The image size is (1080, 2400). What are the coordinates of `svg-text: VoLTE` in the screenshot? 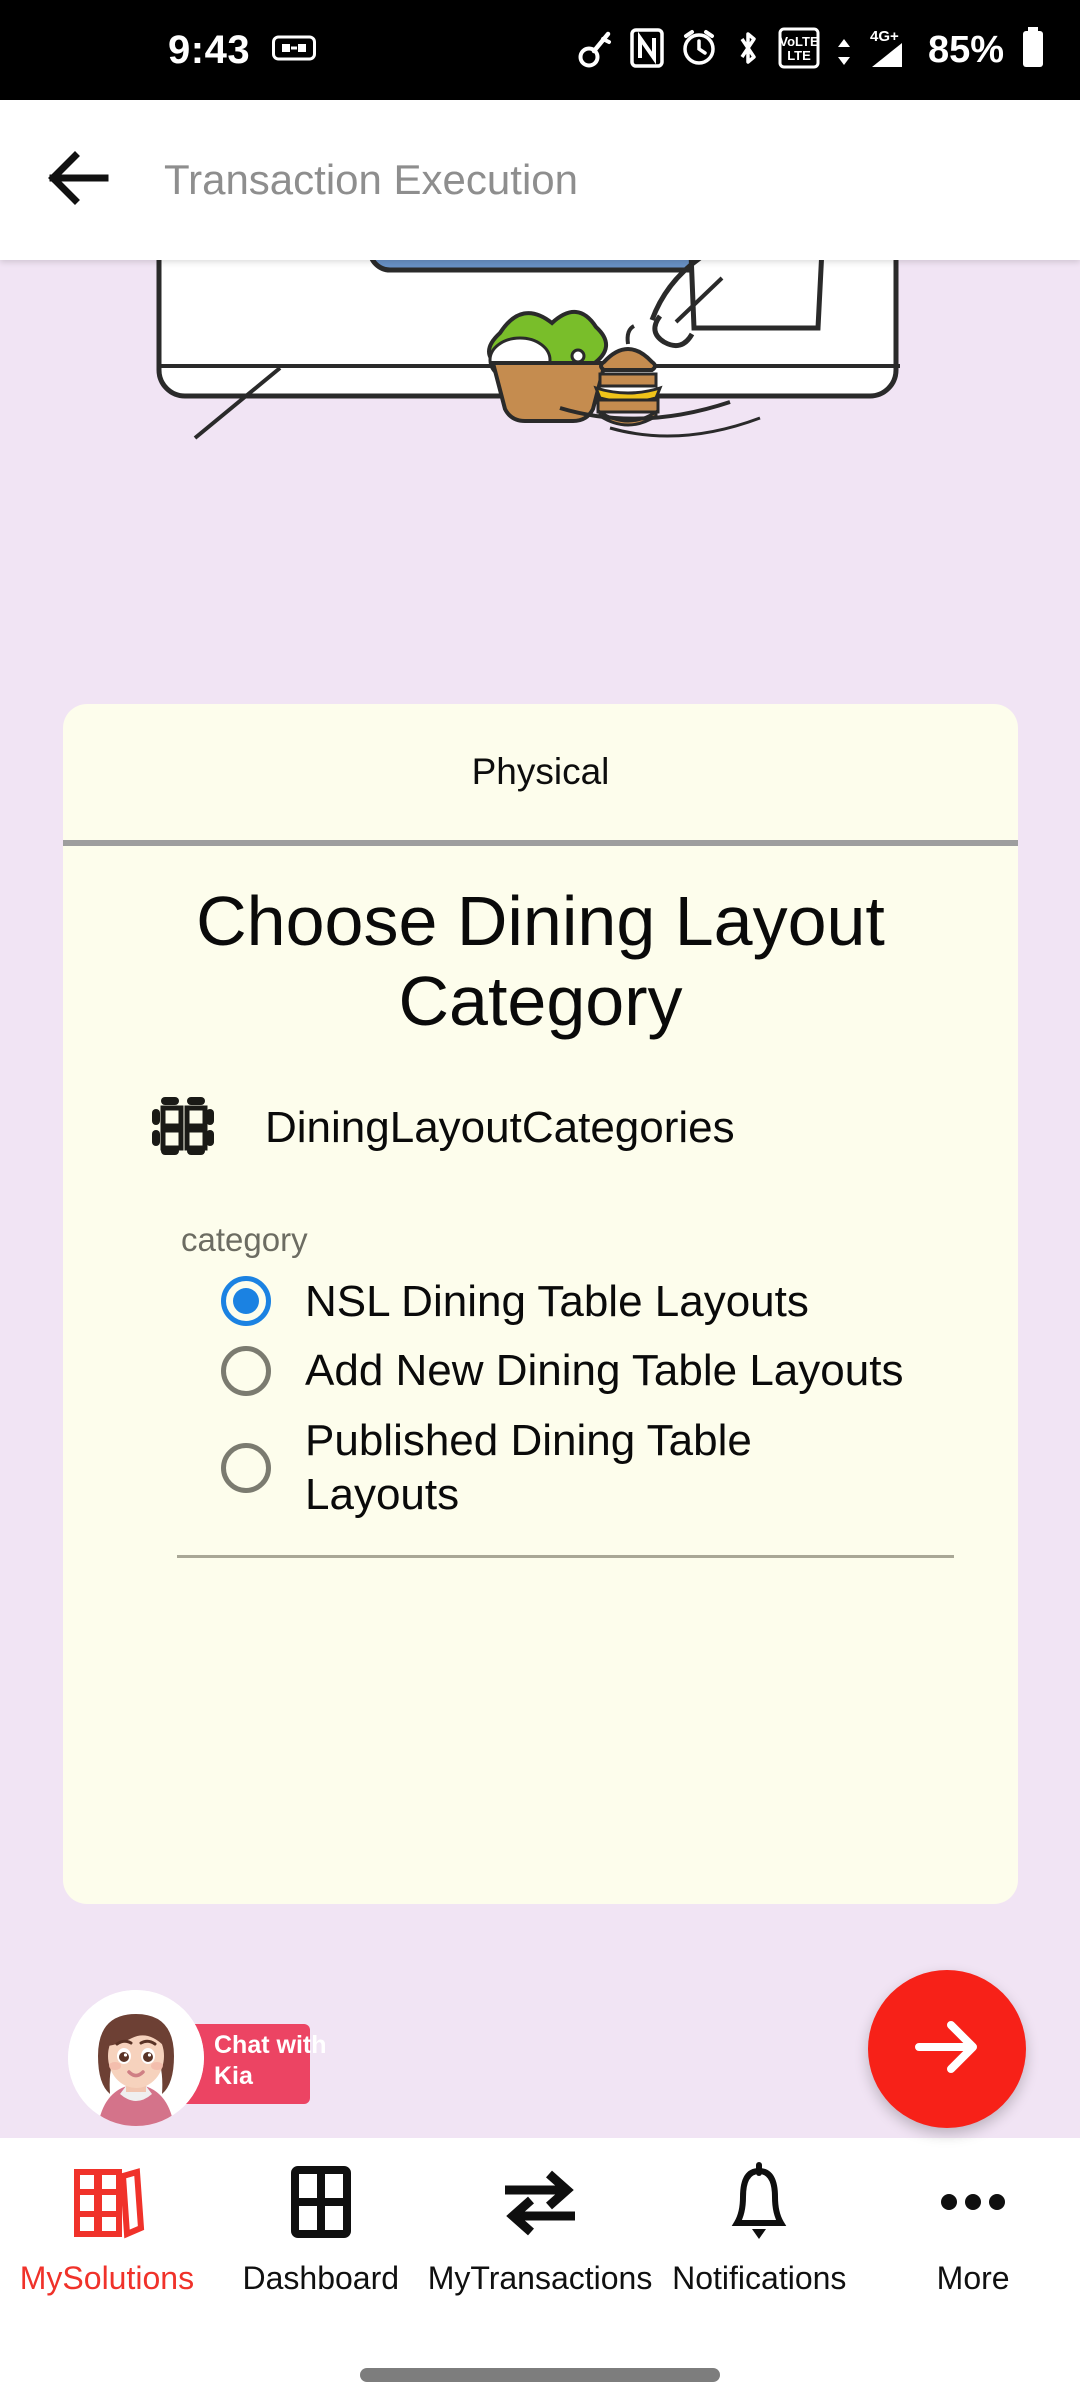 It's located at (799, 41).